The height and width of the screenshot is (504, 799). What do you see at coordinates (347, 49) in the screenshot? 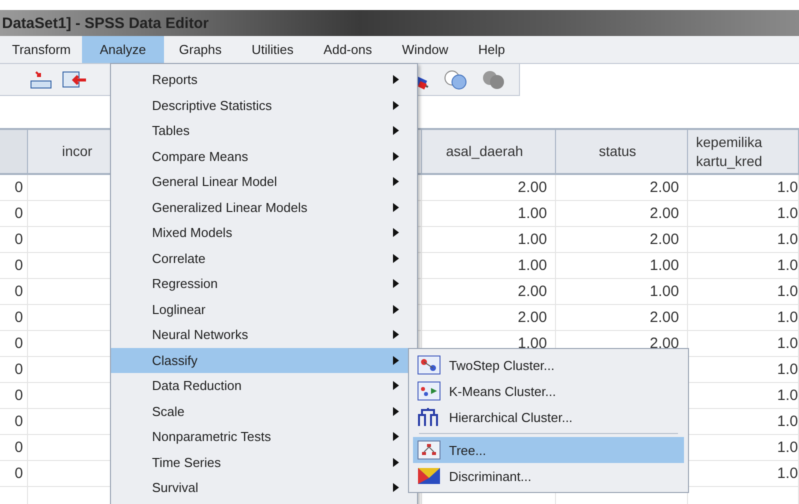
I see `menu-item: Add-ons` at bounding box center [347, 49].